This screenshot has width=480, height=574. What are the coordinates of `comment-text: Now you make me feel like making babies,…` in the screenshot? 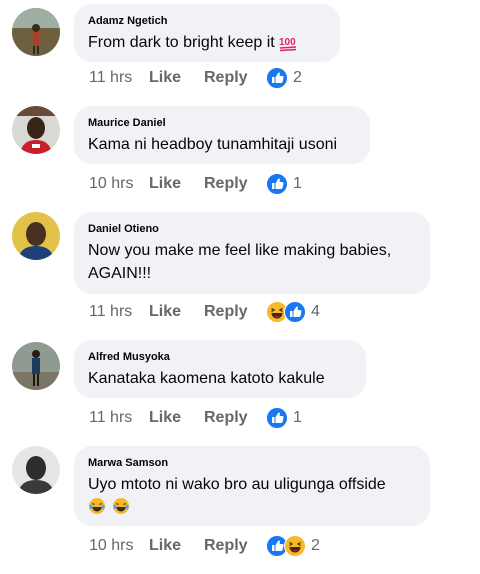 It's located at (240, 262).